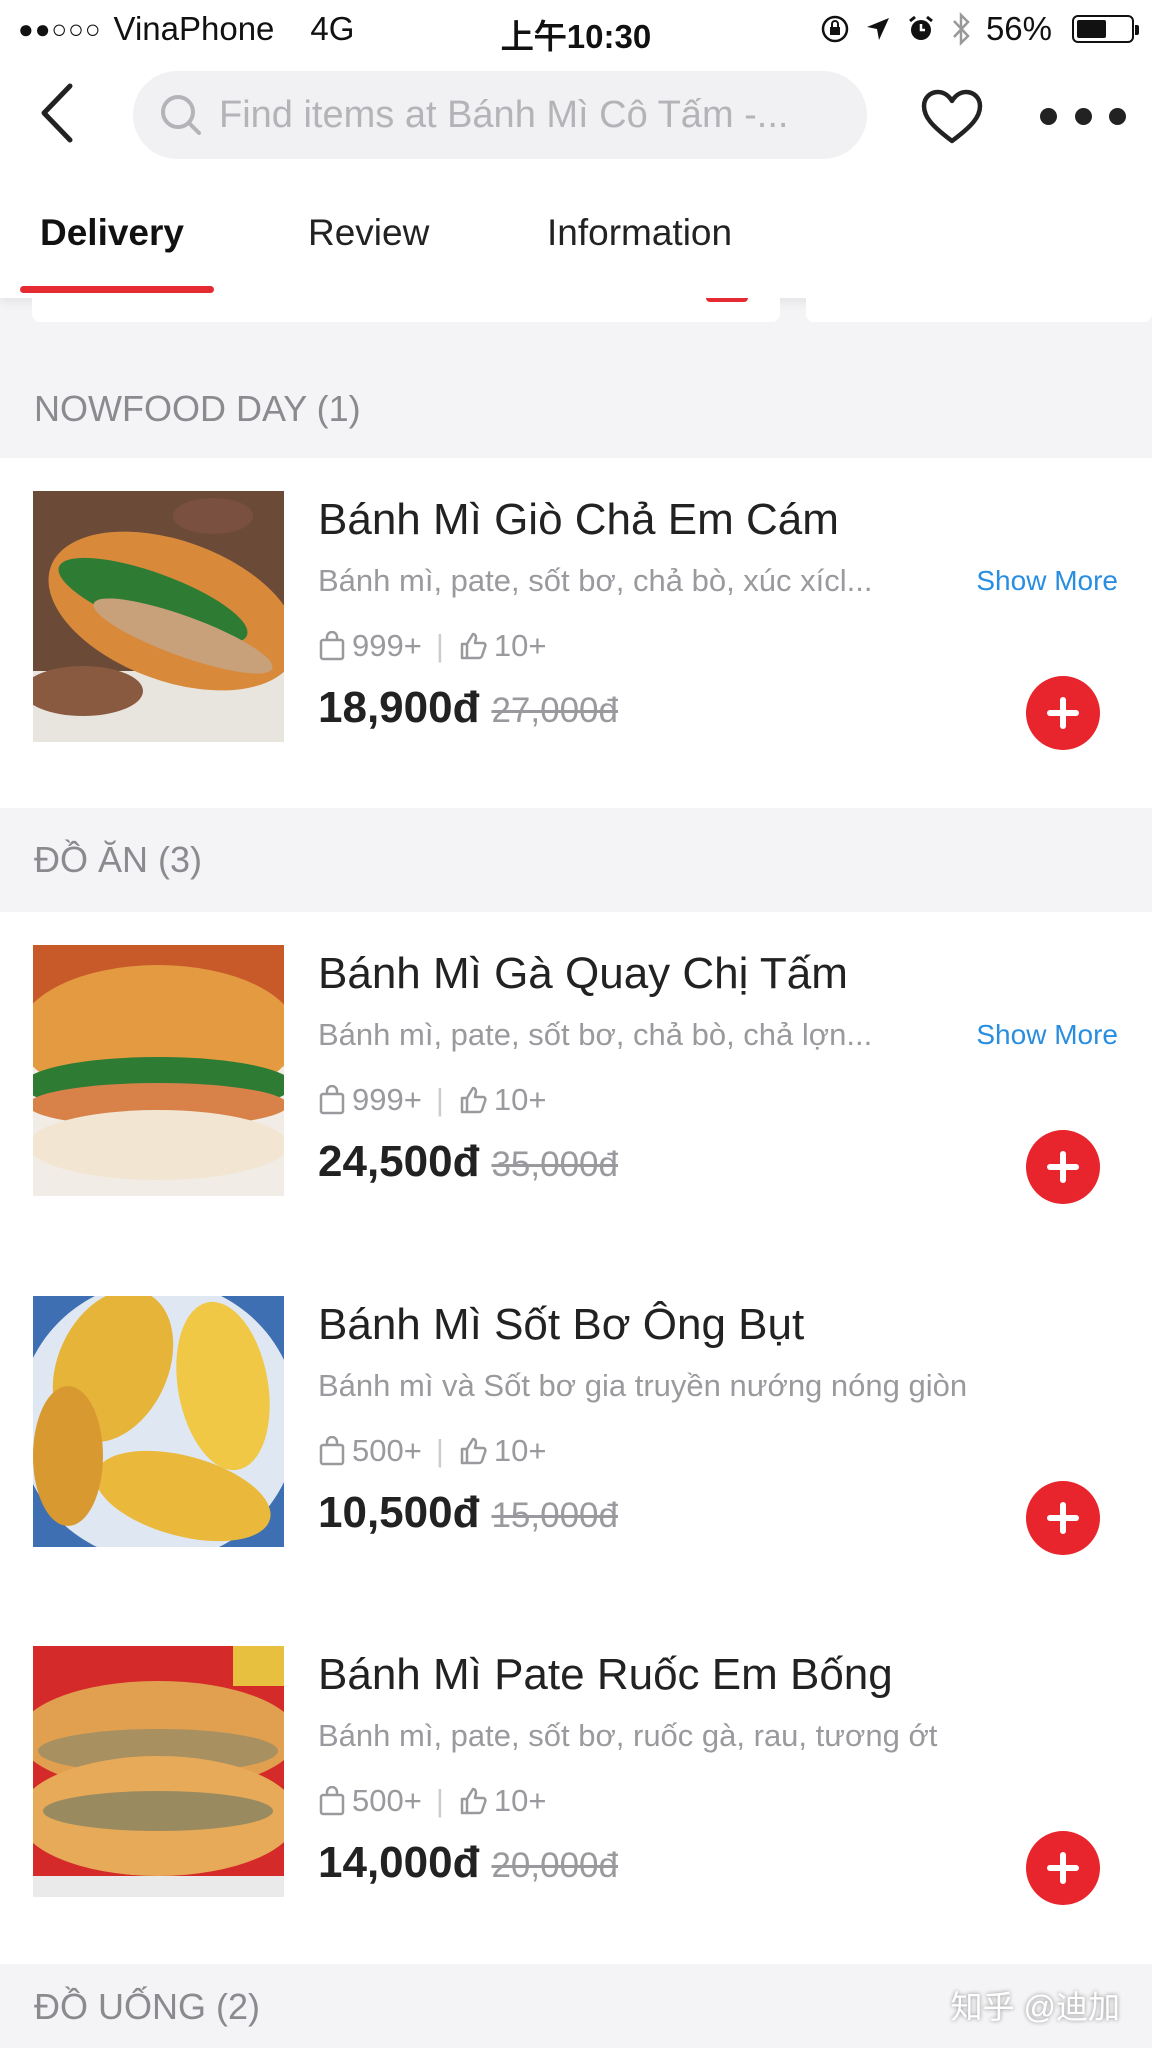  Describe the element at coordinates (519, 115) in the screenshot. I see `search-input` at that location.